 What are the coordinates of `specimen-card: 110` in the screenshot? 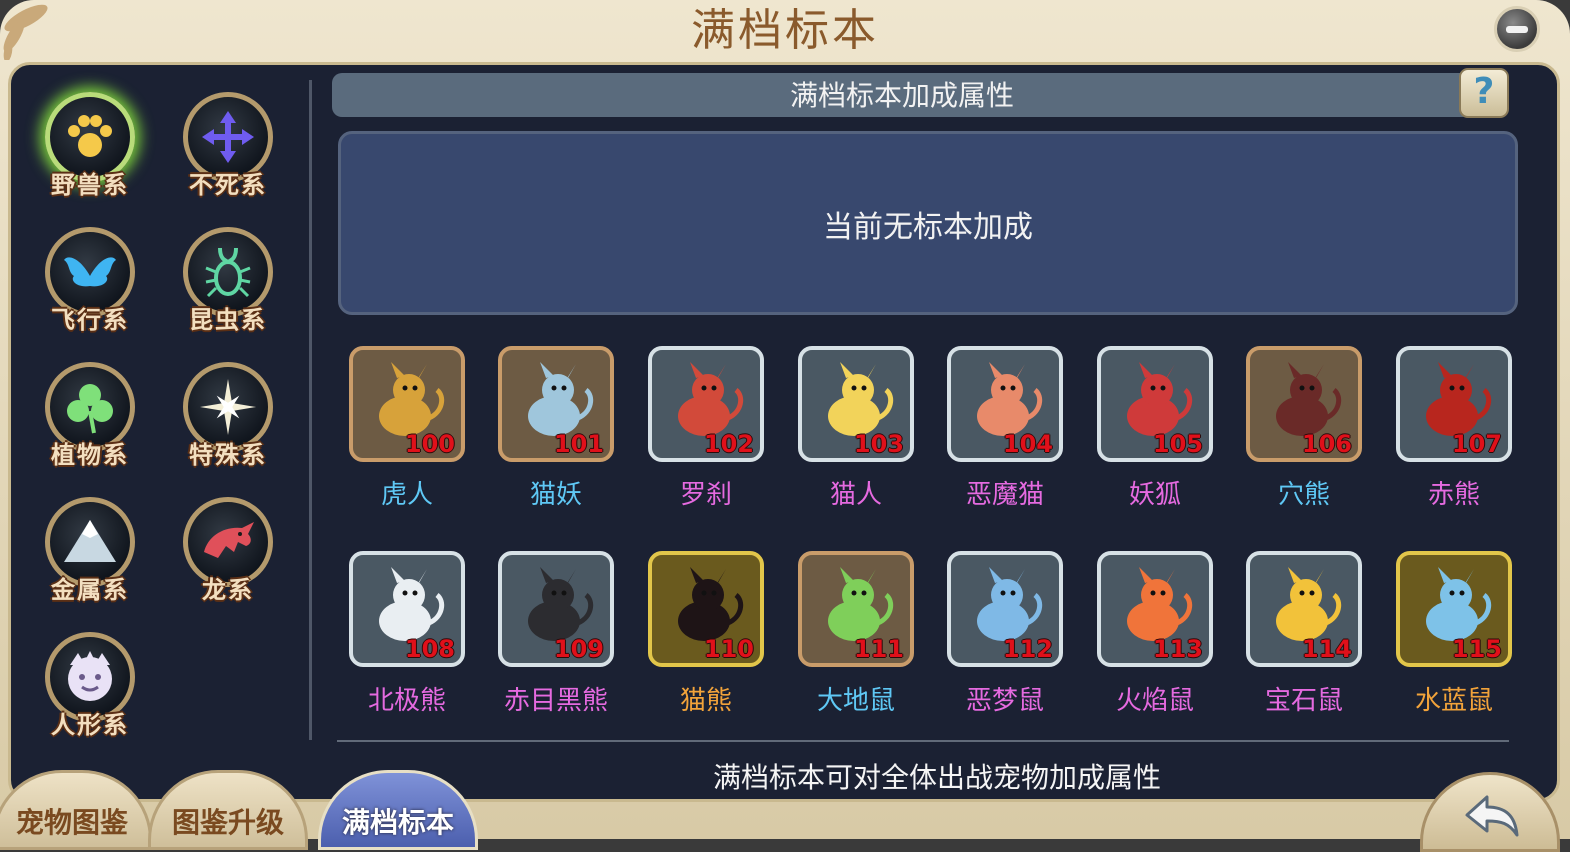 It's located at (706, 609).